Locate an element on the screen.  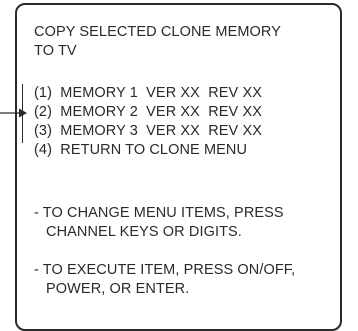
menu-item-memory-2: (2) MEMORY 2 VER XX REV XX is located at coordinates (148, 112).